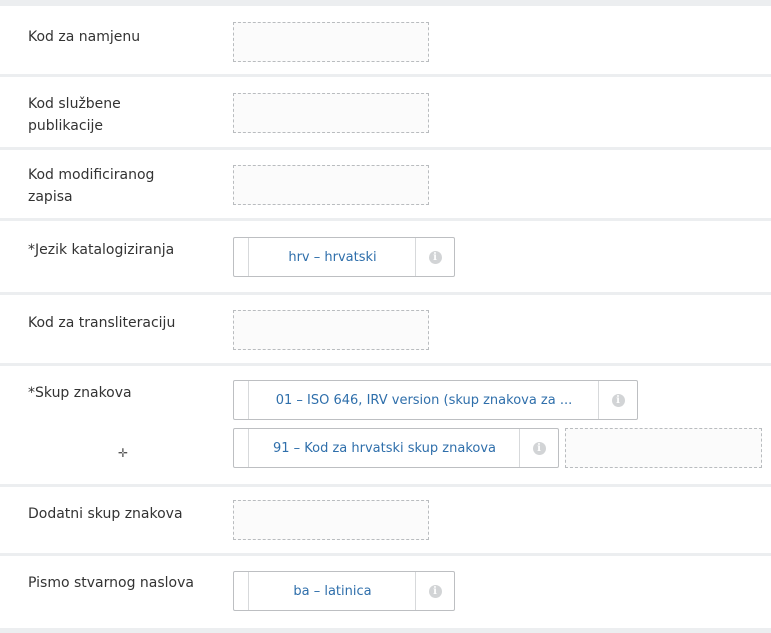  Describe the element at coordinates (118, 115) in the screenshot. I see `field-label: Kod službene publikacije` at that location.